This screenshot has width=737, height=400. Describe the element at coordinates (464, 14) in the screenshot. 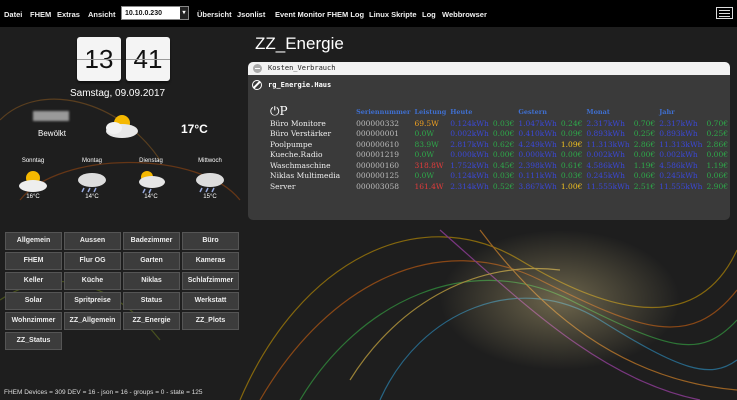

I see `menu-webbrowser: Webbrowser` at that location.